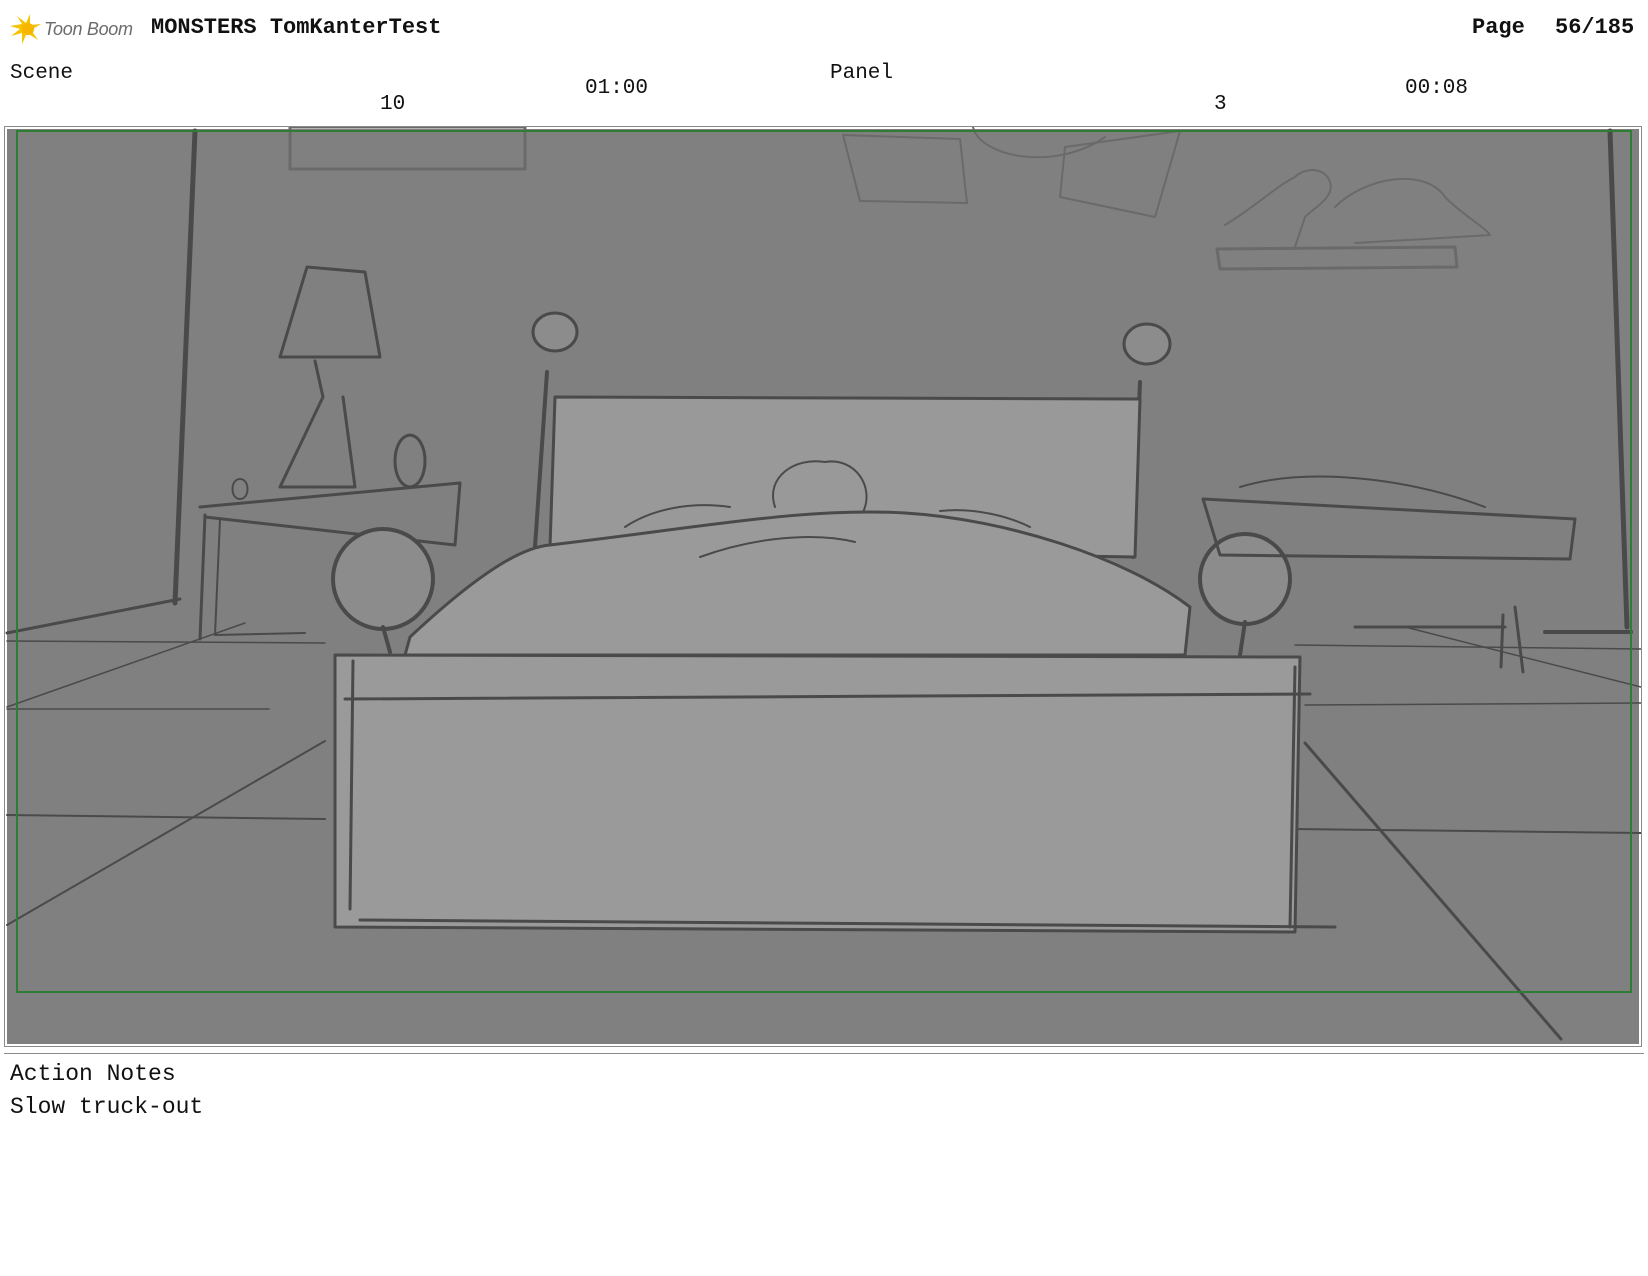 This screenshot has width=1648, height=1276. I want to click on panel-number: 3, so click(1220, 104).